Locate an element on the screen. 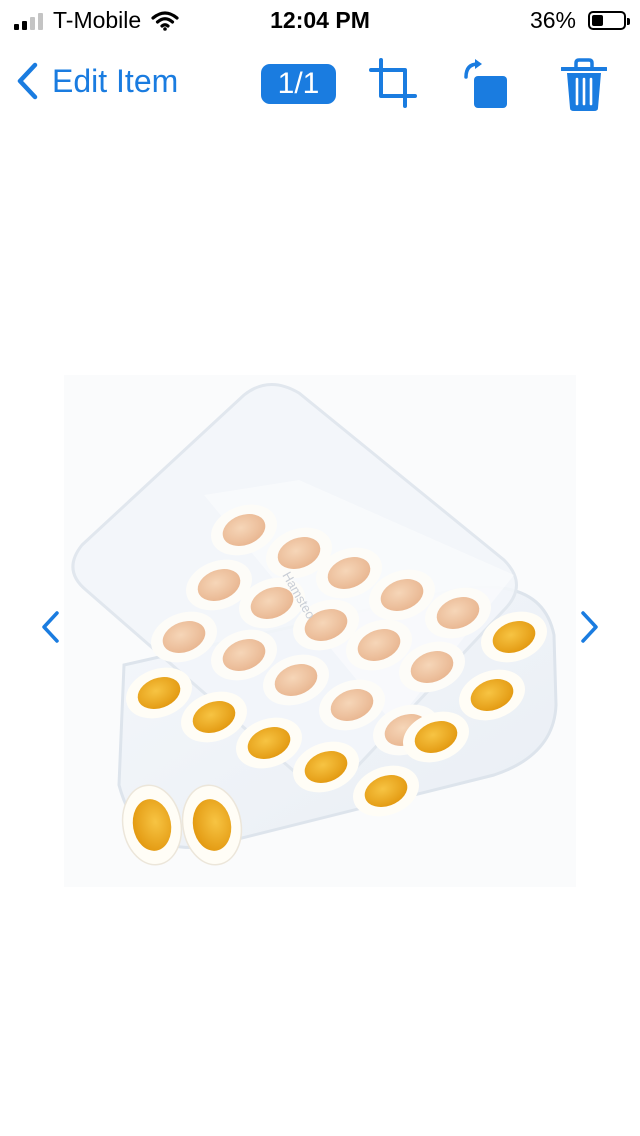 The width and height of the screenshot is (640, 1136). status-bar: T-Mobile 12:04 PM 36% is located at coordinates (320, 20).